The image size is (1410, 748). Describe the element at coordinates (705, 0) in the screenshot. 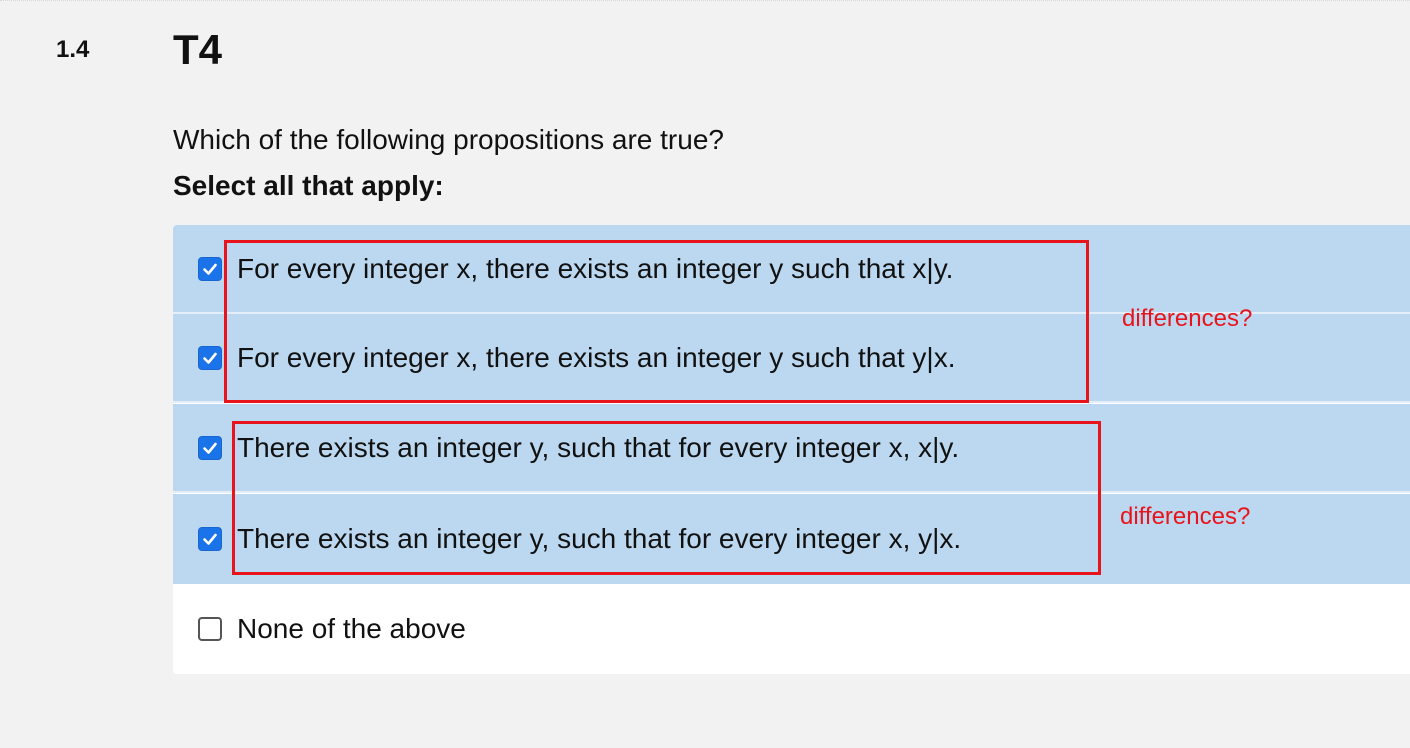

I see `top-divider` at that location.